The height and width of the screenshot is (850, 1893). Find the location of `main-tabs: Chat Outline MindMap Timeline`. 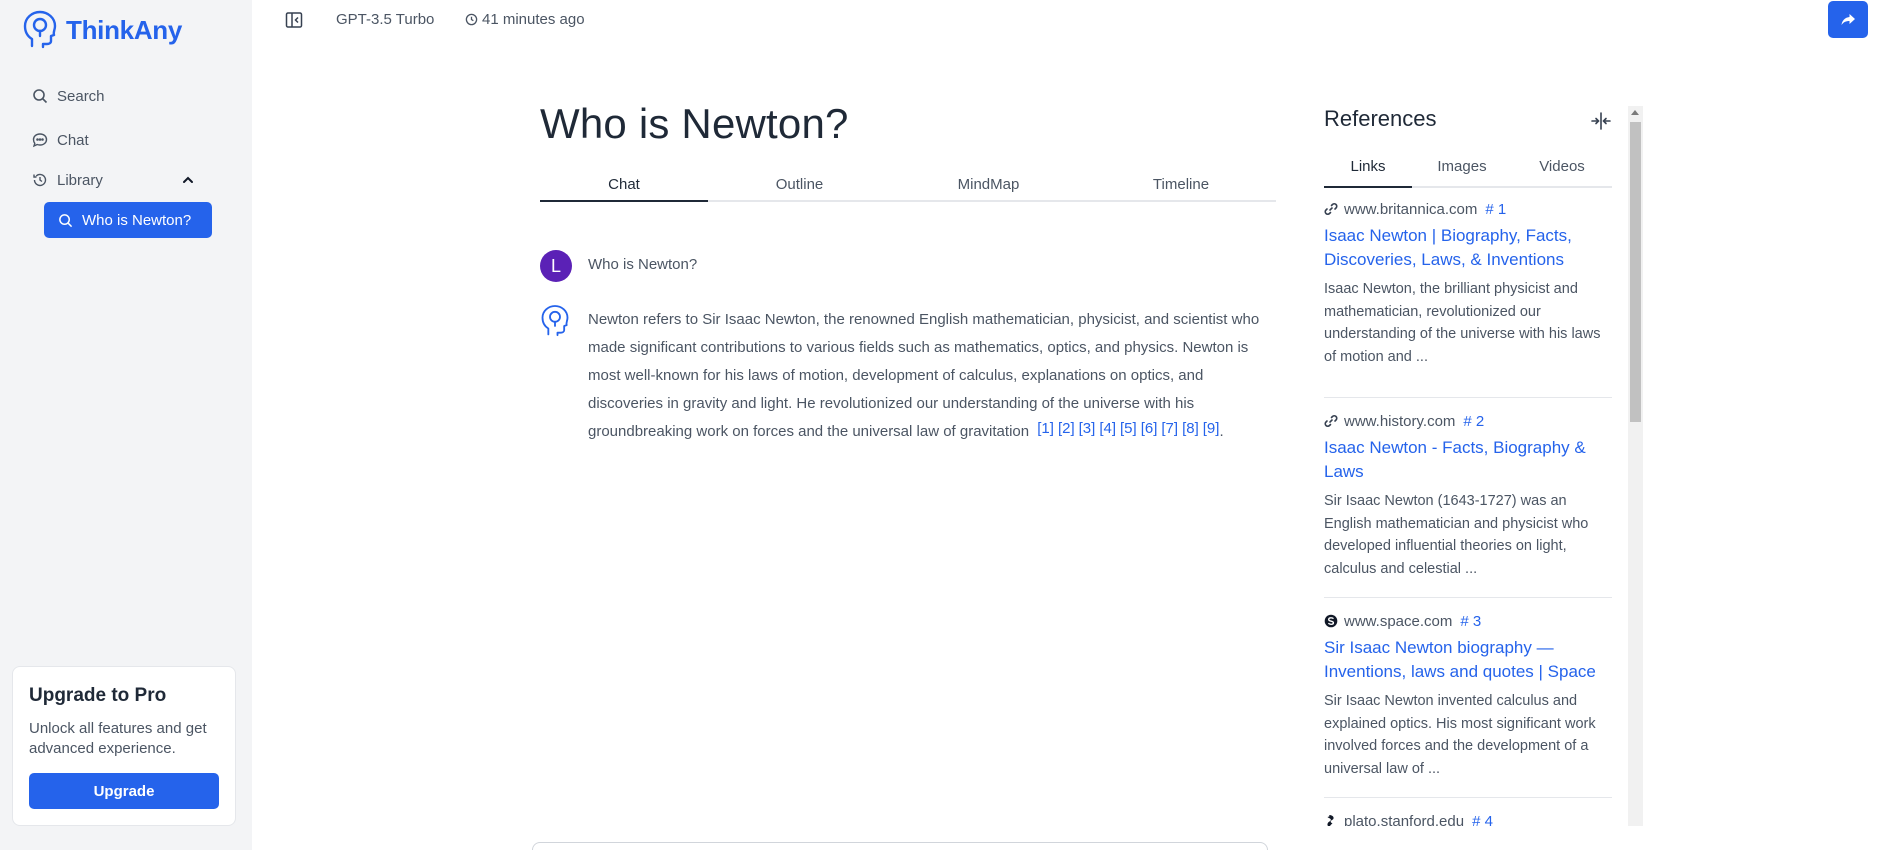

main-tabs: Chat Outline MindMap Timeline is located at coordinates (908, 188).